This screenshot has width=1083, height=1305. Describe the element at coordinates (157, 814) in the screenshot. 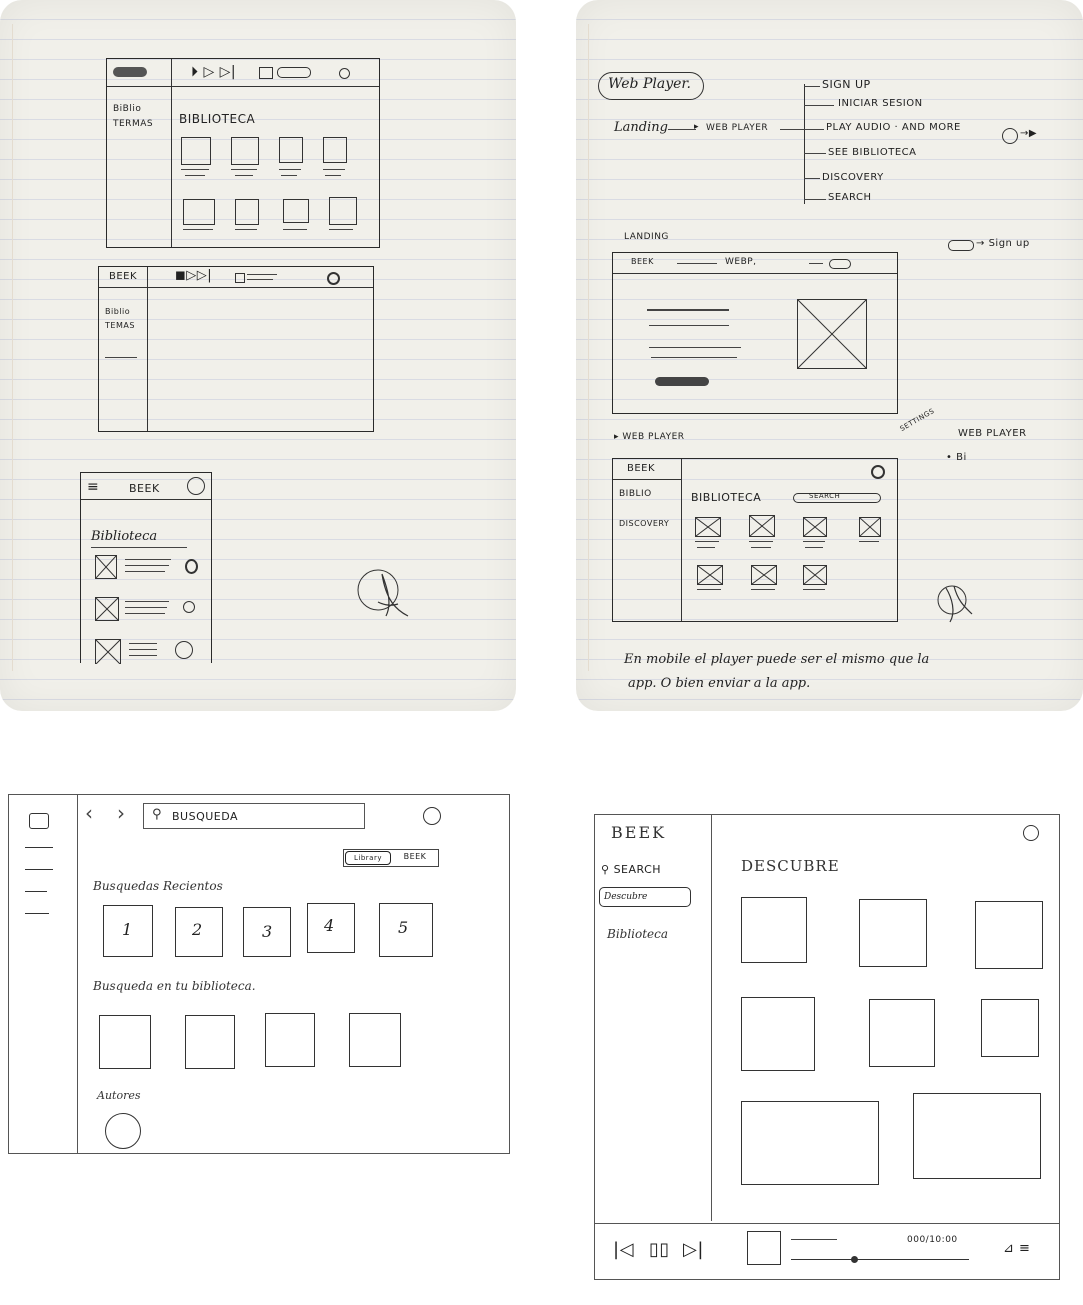

I see `search-icon: ⚲` at that location.